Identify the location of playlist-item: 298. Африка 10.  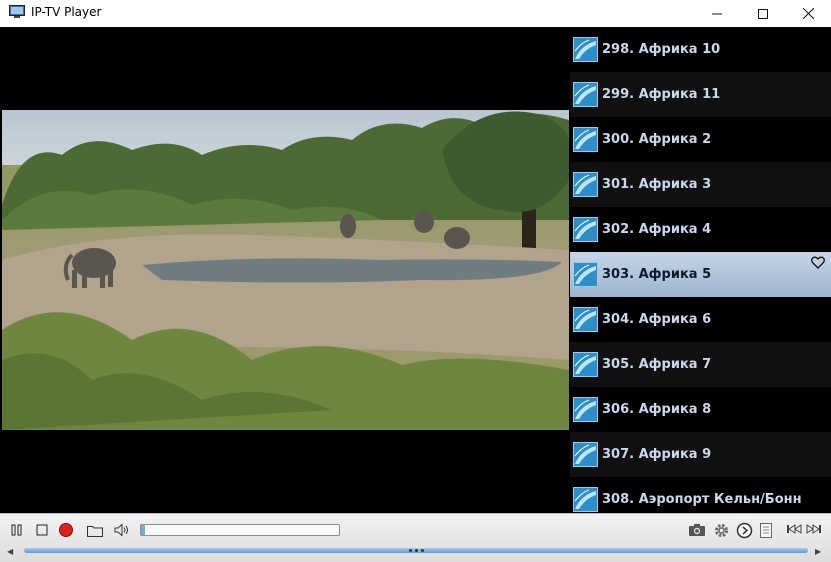
(700, 49).